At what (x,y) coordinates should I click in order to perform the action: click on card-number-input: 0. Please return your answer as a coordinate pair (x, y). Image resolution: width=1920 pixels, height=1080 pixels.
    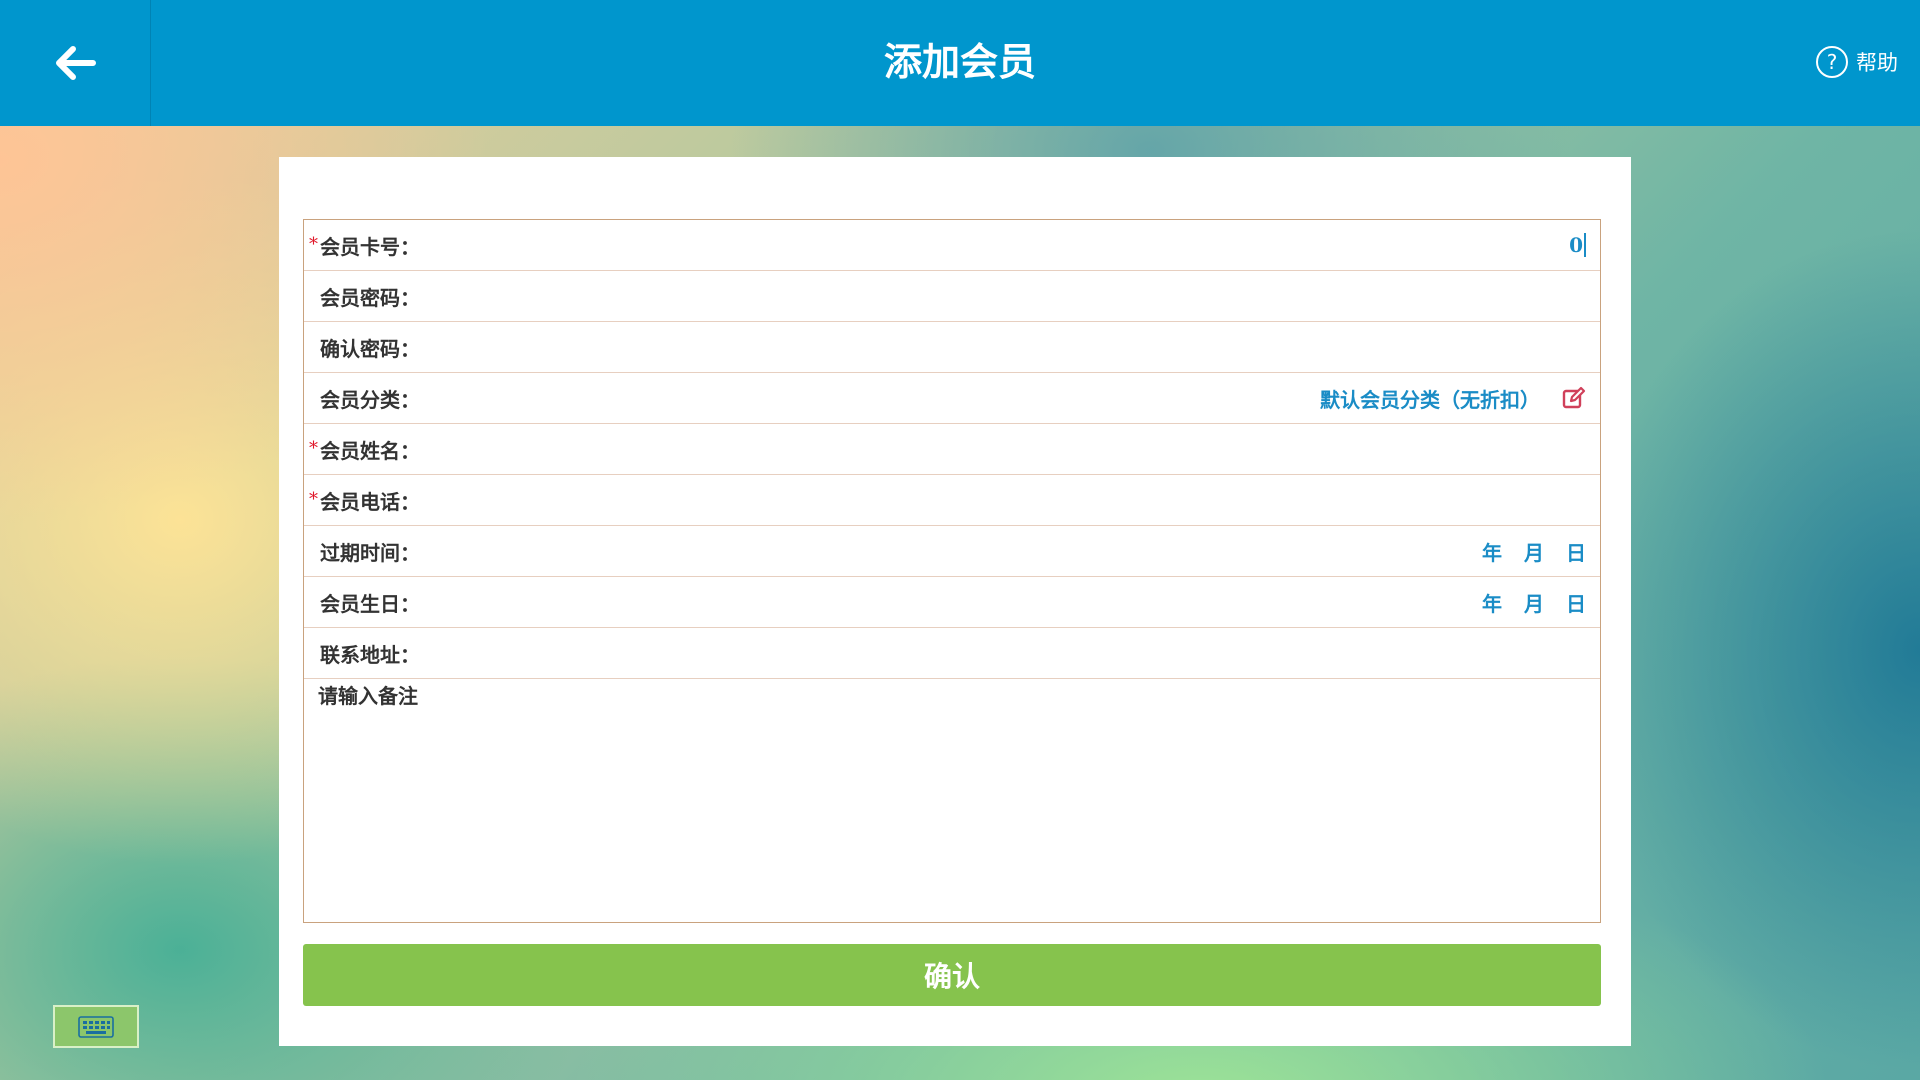
    Looking at the image, I should click on (1577, 245).